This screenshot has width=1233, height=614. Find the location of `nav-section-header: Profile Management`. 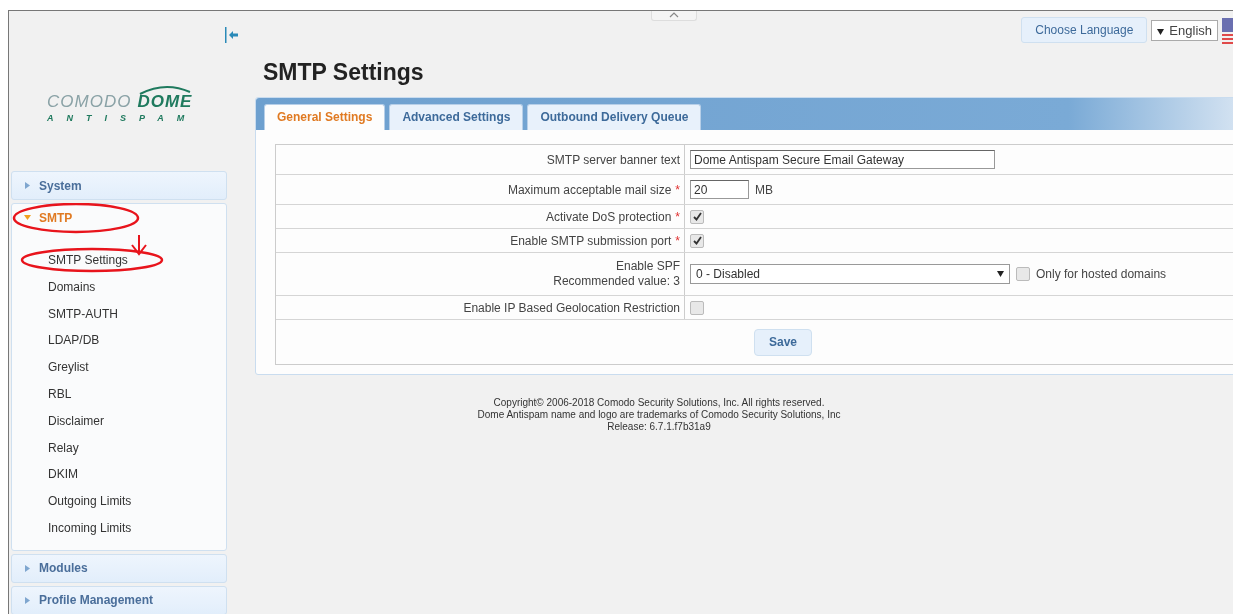

nav-section-header: Profile Management is located at coordinates (119, 600).